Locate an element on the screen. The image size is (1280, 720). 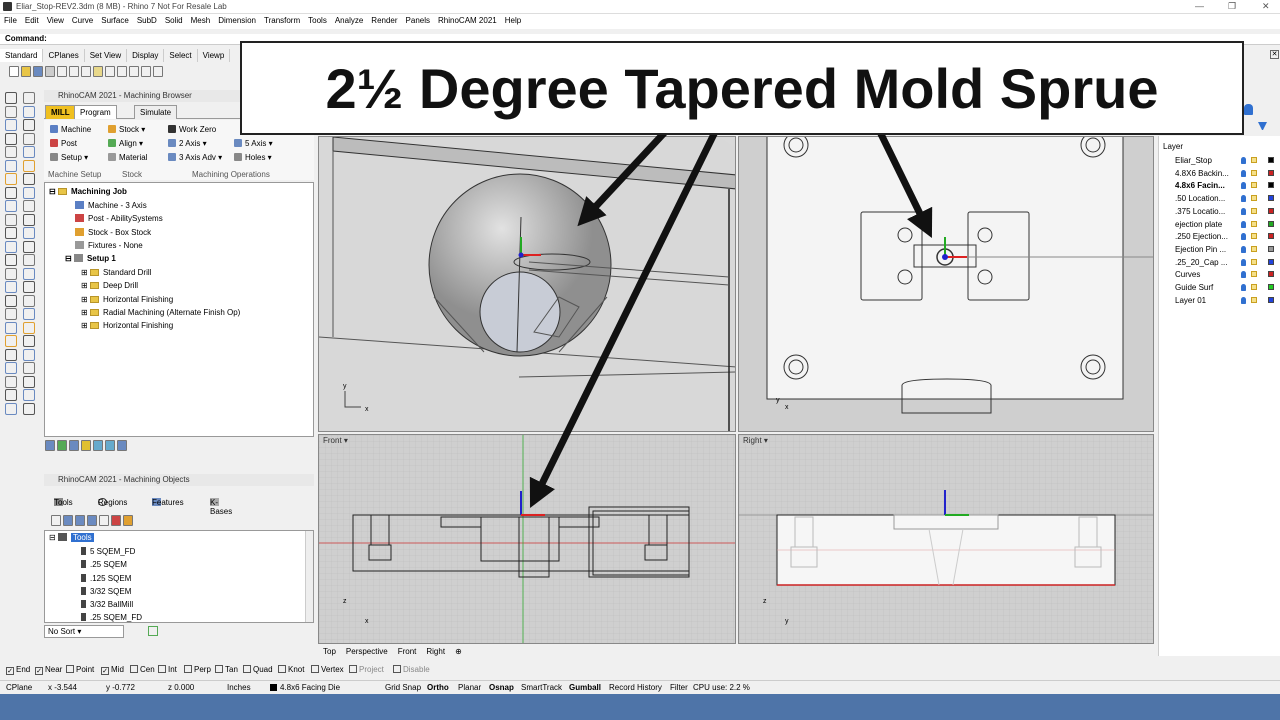
menu-panels: Panels is located at coordinates (418, 20).